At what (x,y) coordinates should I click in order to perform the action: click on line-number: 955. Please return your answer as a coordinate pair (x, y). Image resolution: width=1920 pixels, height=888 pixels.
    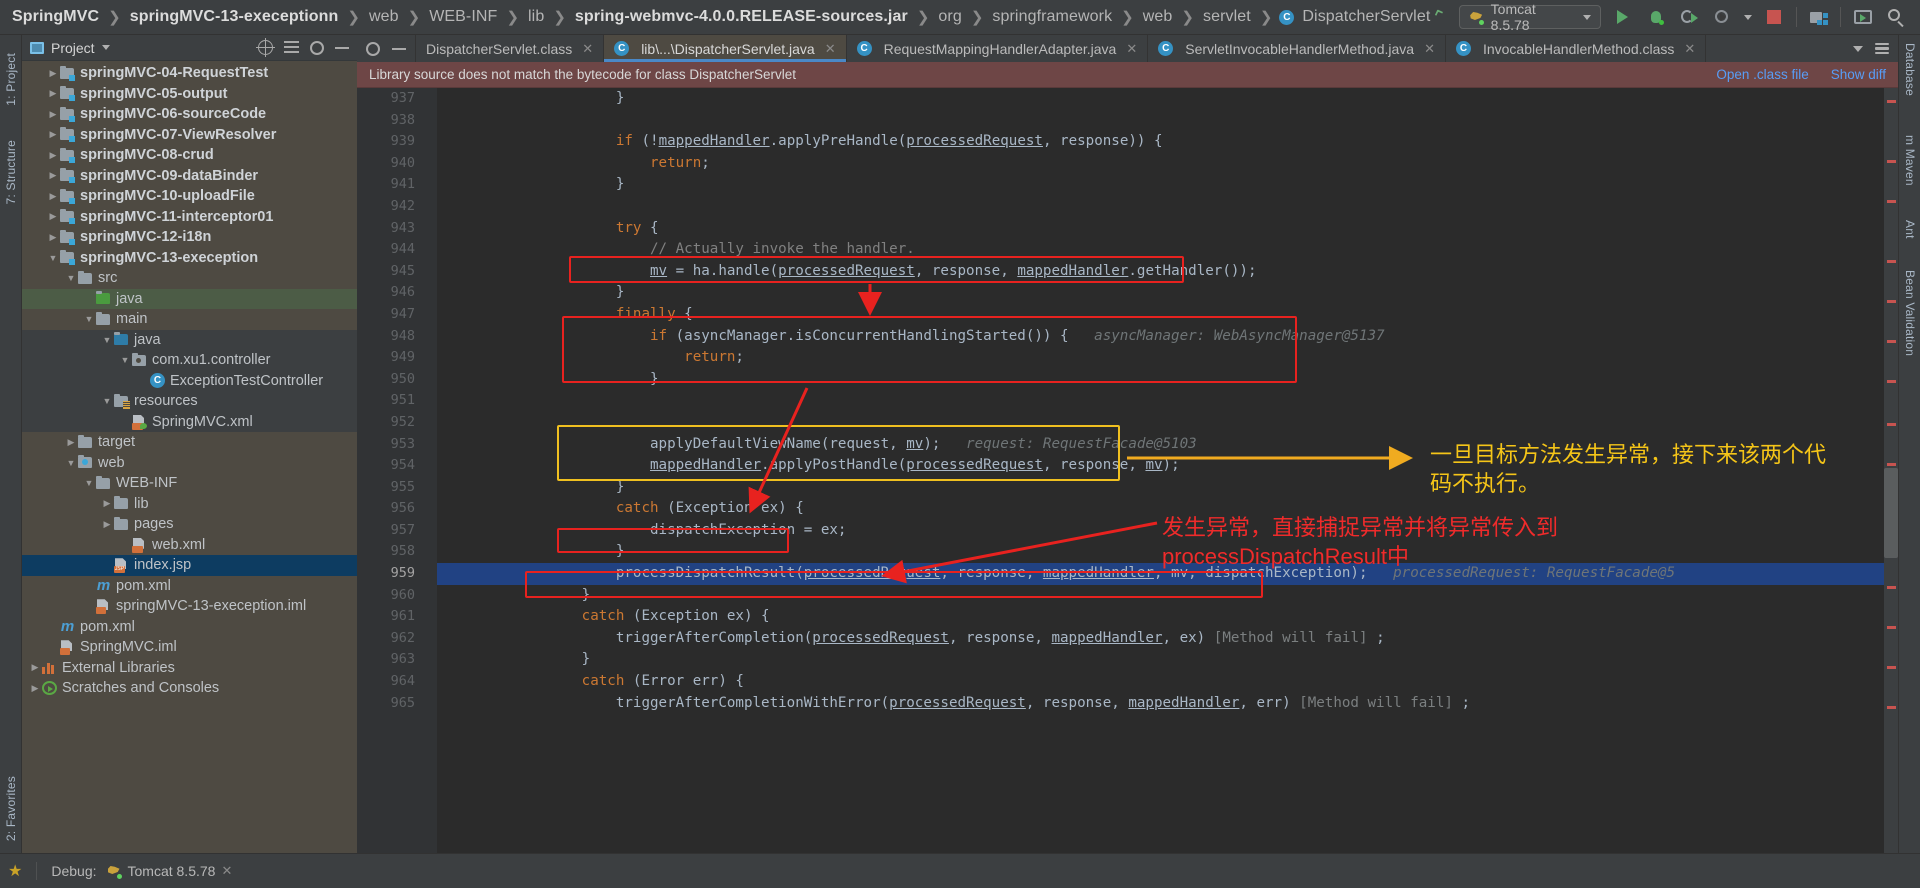
    Looking at the image, I should click on (397, 488).